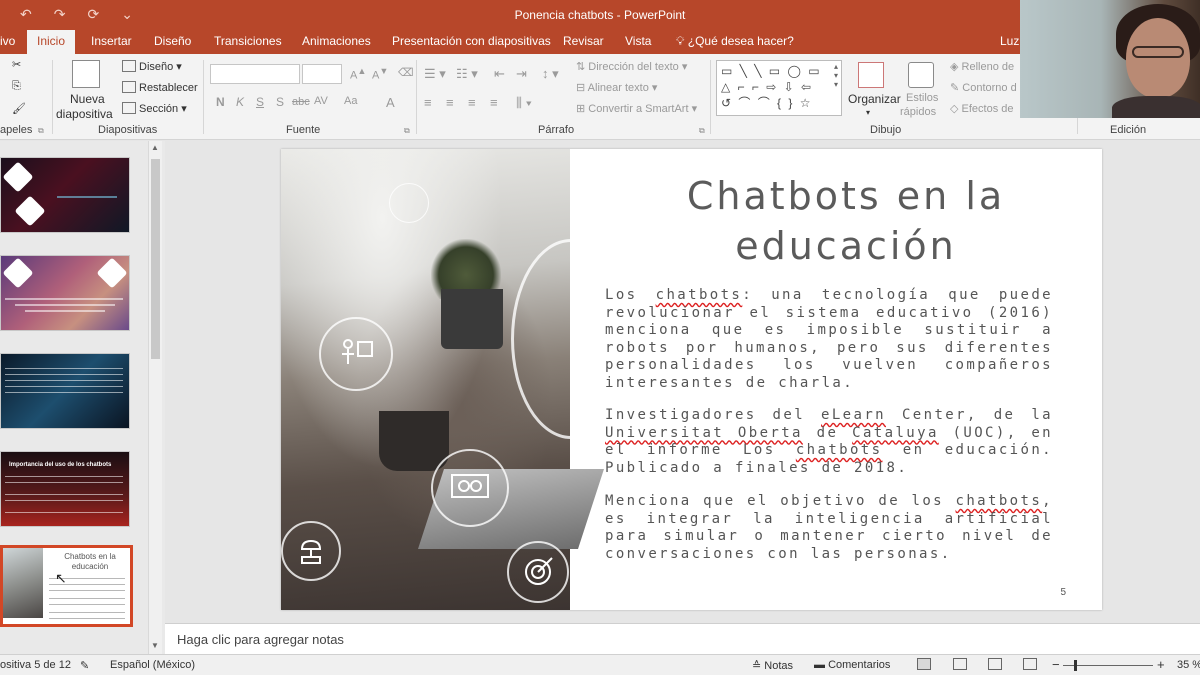 The height and width of the screenshot is (675, 1200). What do you see at coordinates (155, 645) in the screenshot?
I see `scroll-down-icon: ▼` at bounding box center [155, 645].